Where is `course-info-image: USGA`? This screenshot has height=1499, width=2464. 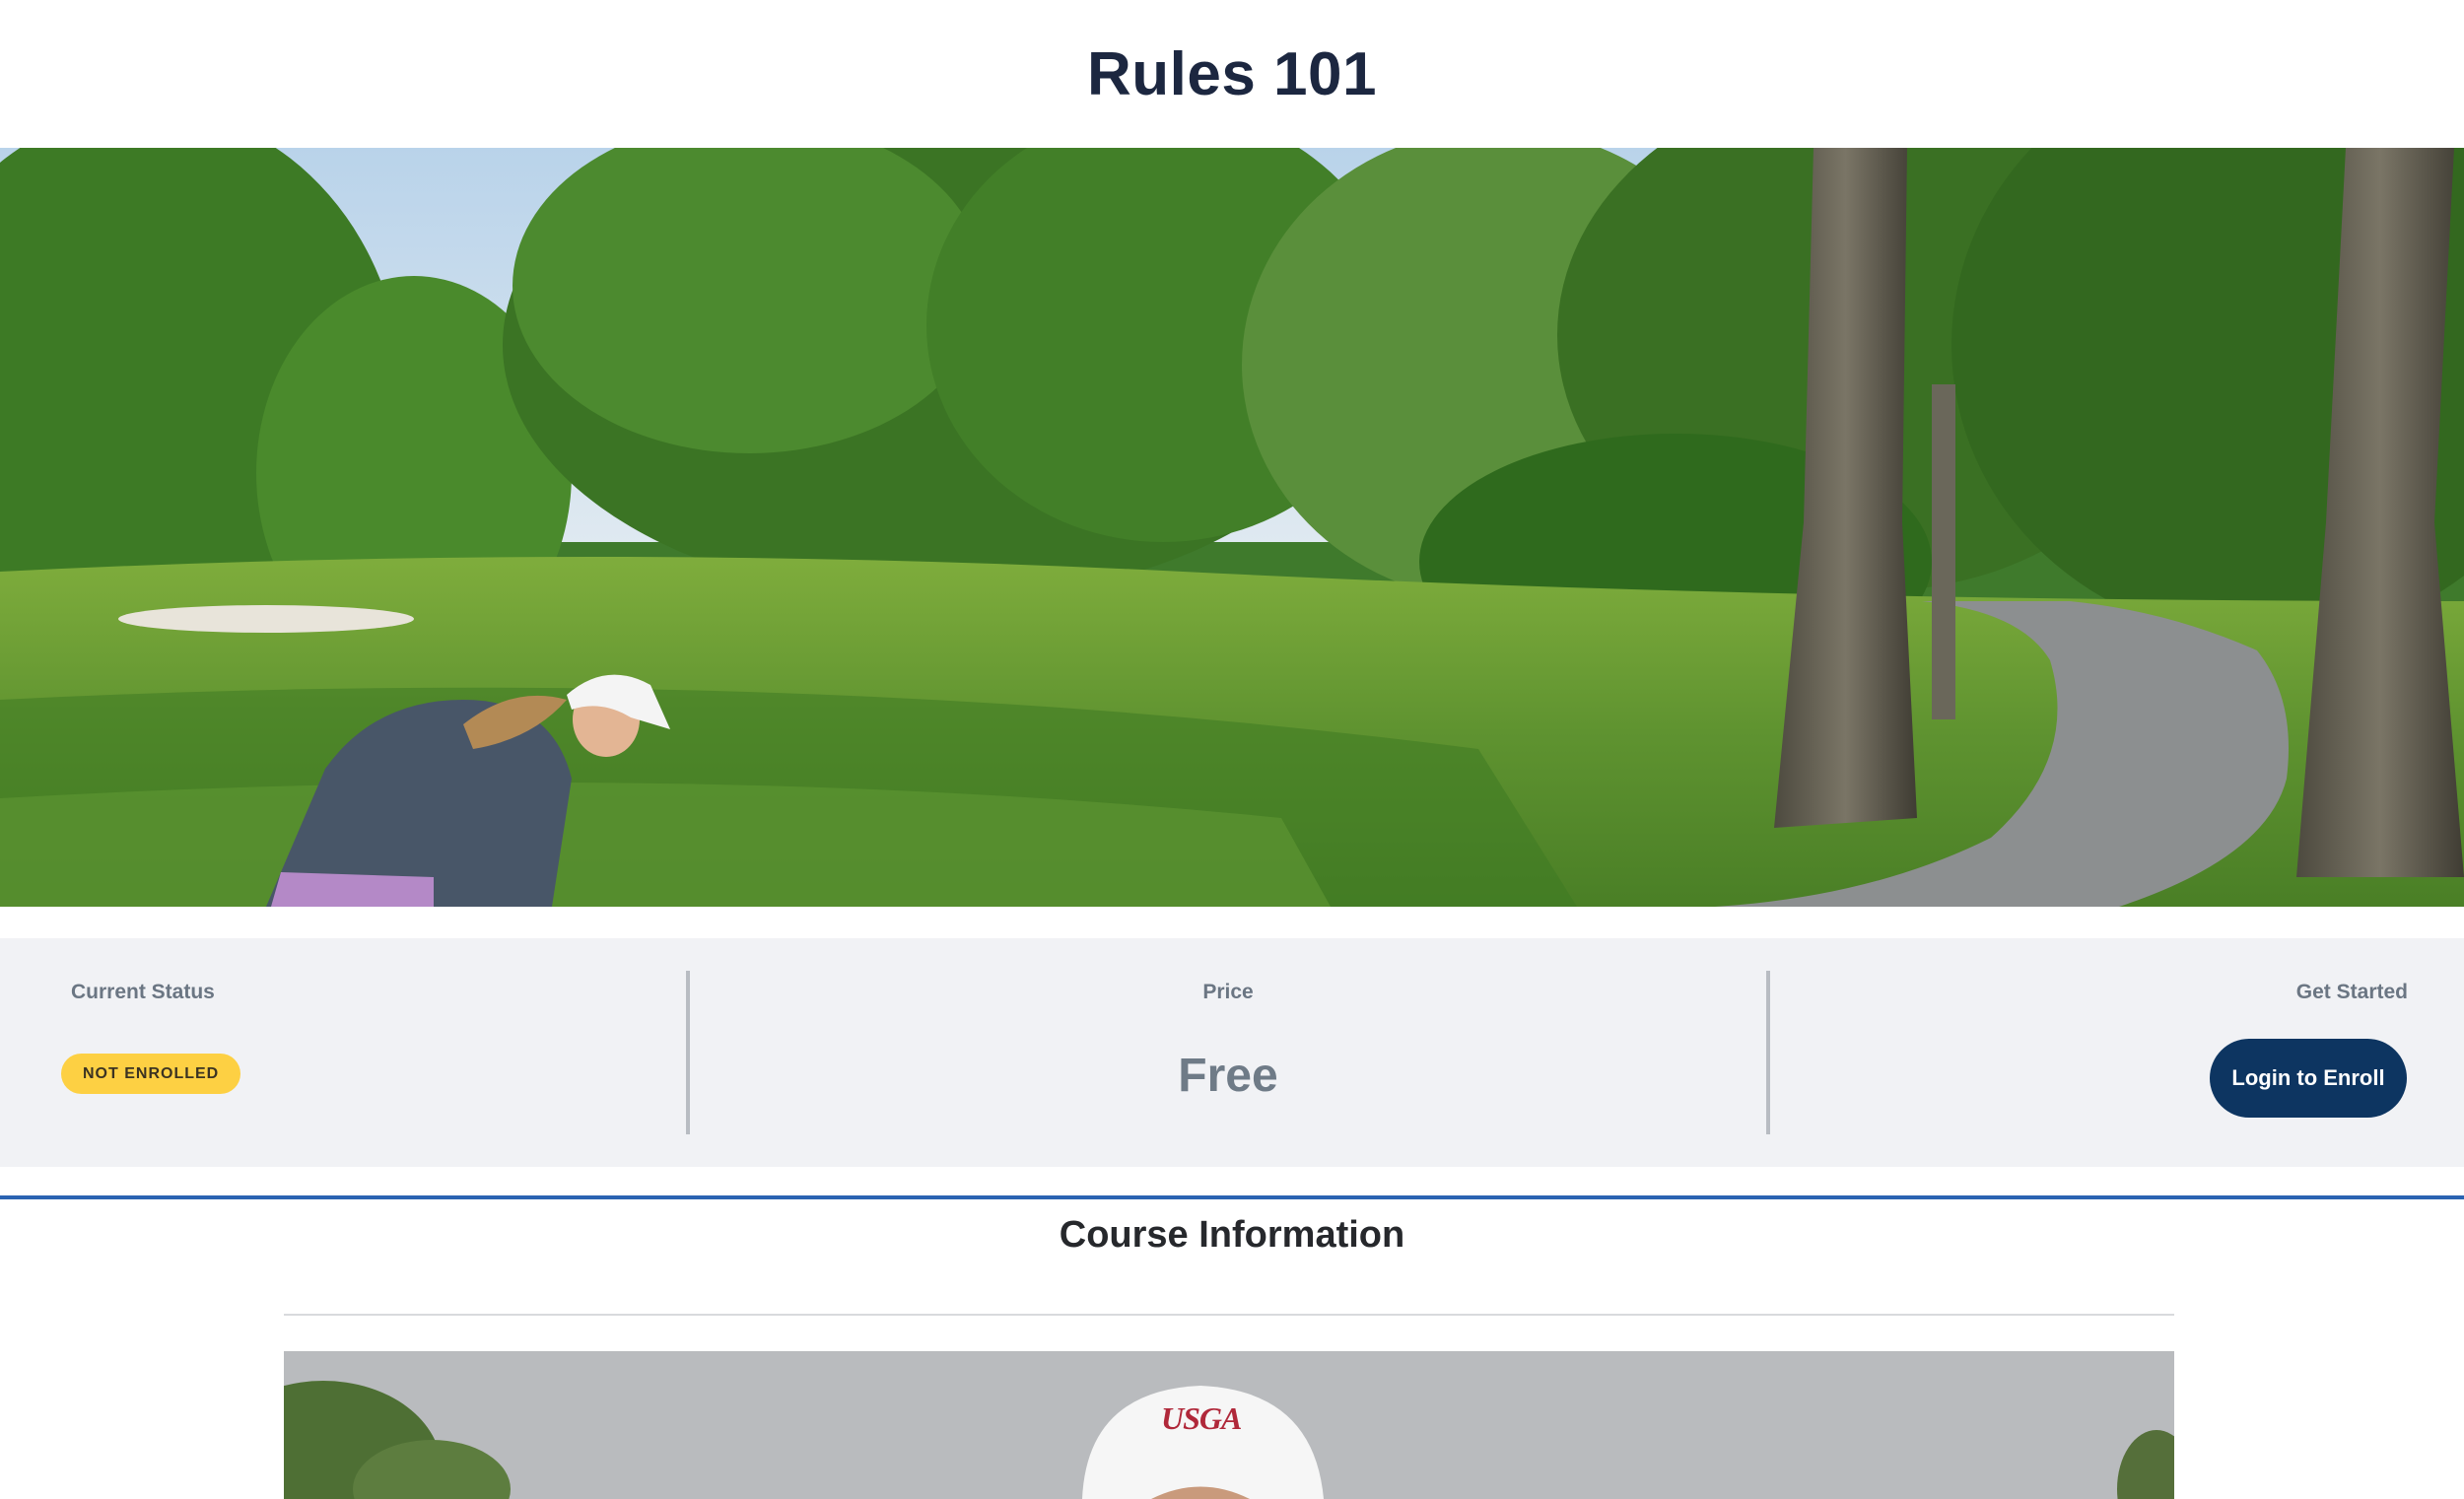 course-info-image: USGA is located at coordinates (1229, 1425).